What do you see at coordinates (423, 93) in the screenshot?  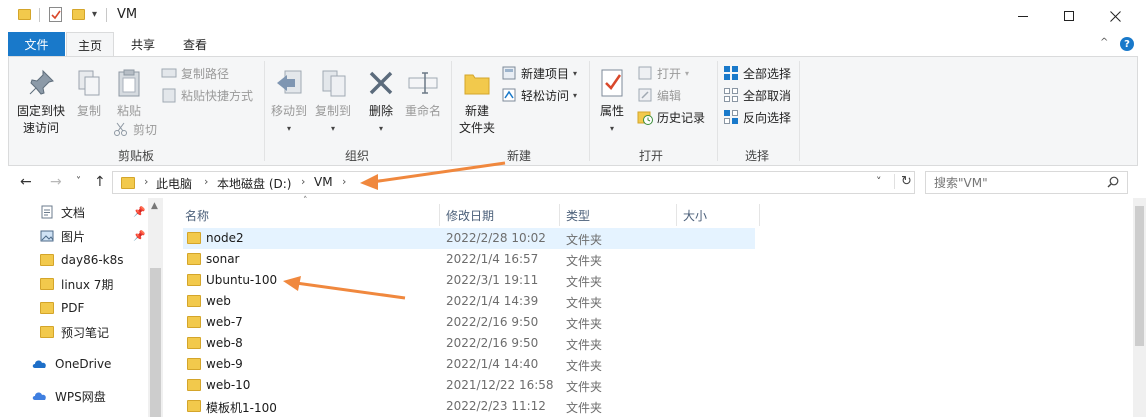 I see `rename-button: 重命名` at bounding box center [423, 93].